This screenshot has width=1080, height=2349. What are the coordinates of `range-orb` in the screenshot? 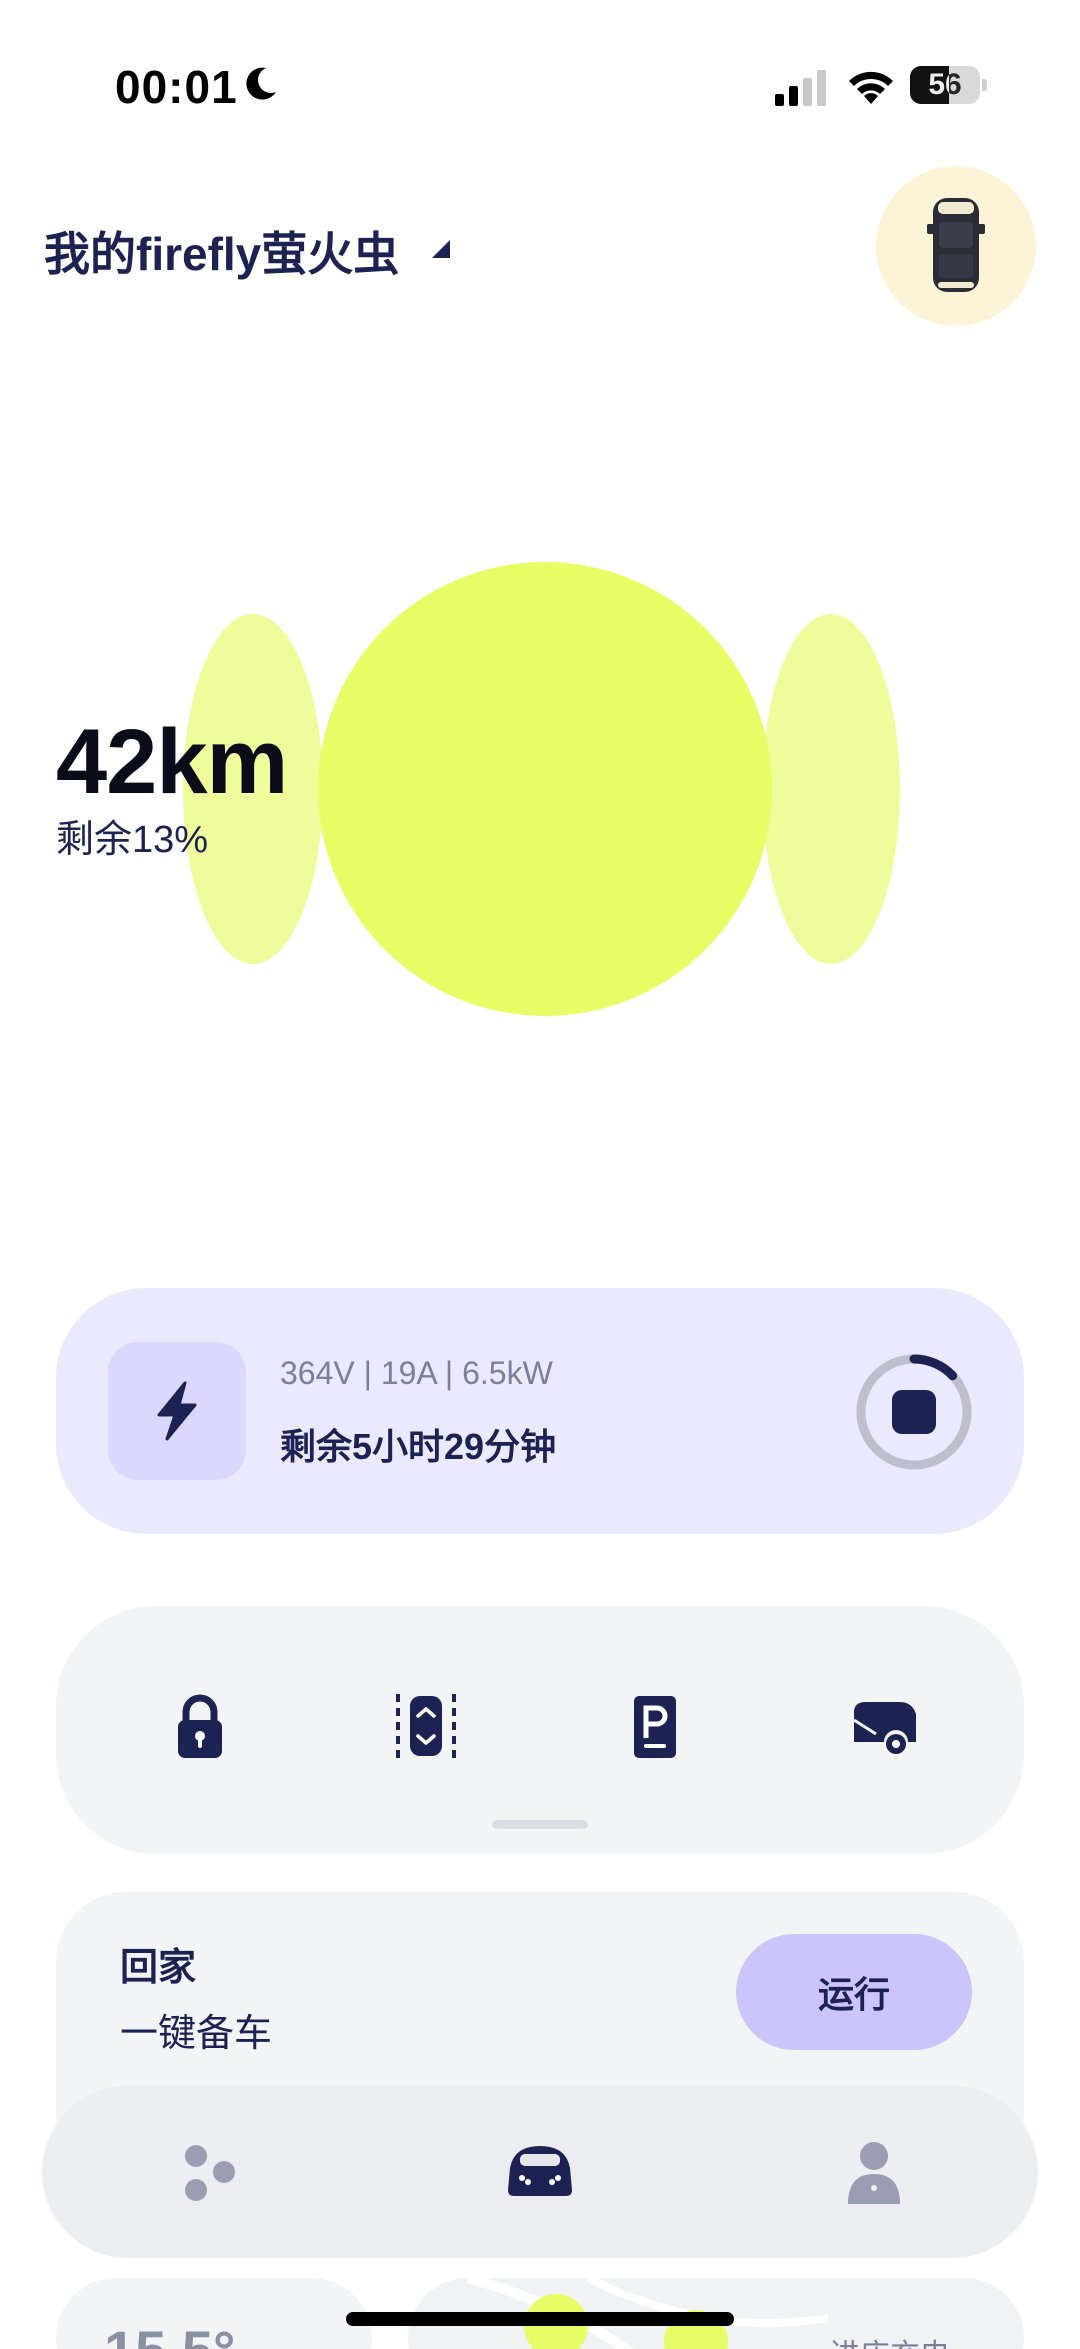 It's located at (545, 789).